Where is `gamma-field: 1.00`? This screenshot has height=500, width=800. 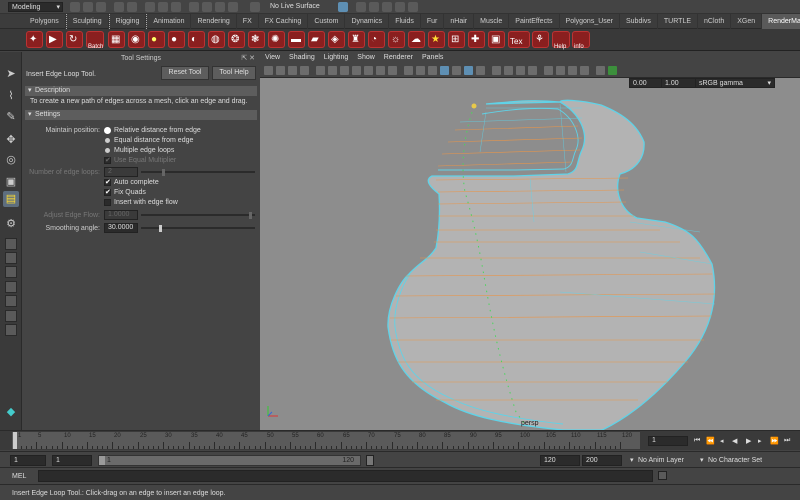 gamma-field: 1.00 is located at coordinates (680, 83).